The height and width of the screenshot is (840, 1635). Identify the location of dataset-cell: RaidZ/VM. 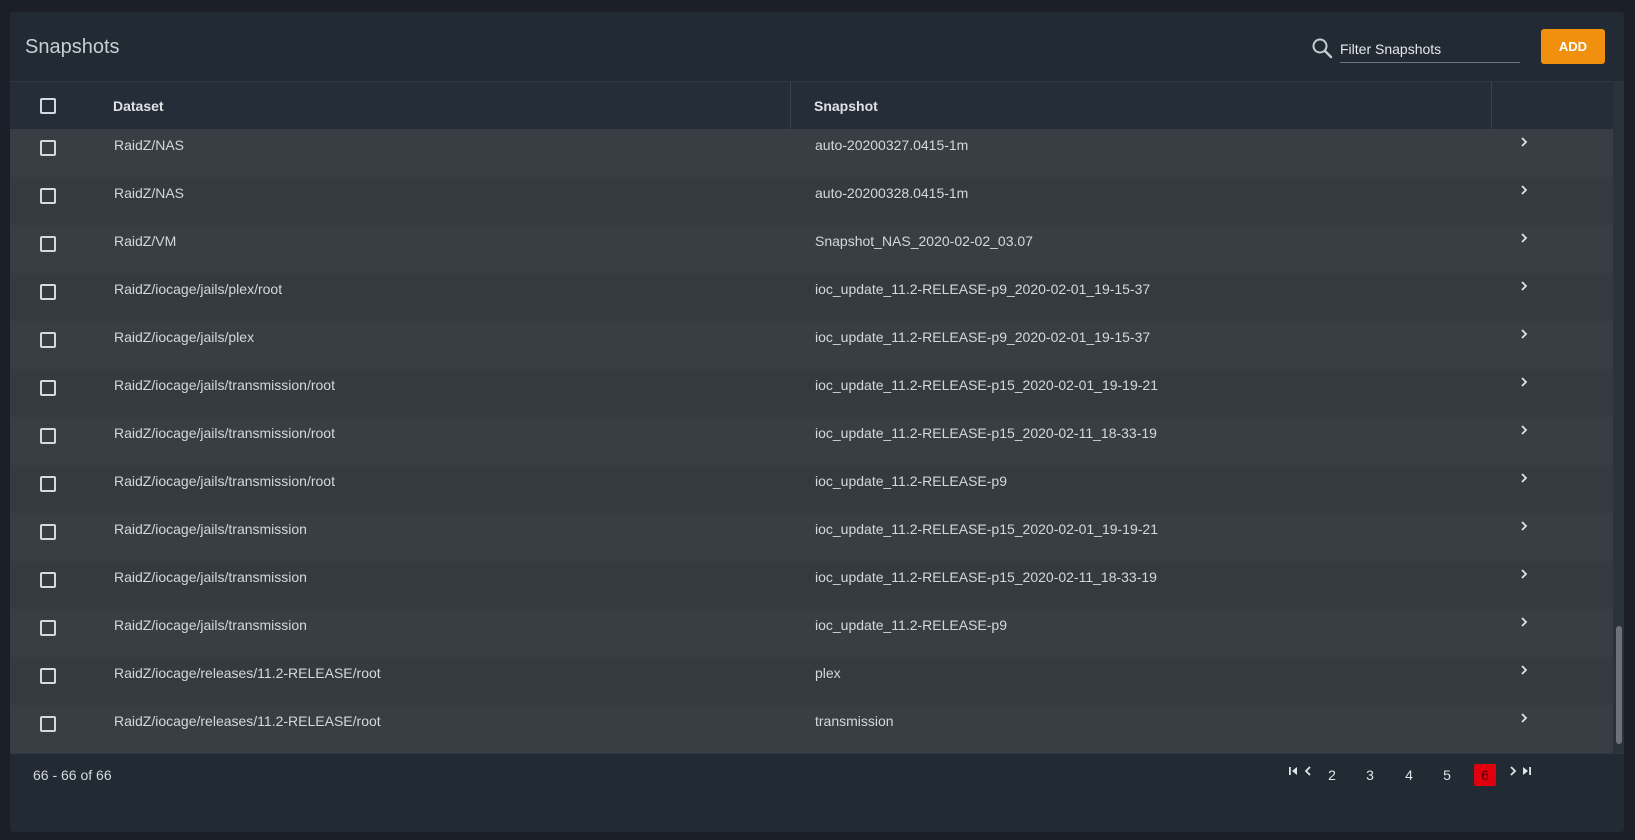
(145, 241).